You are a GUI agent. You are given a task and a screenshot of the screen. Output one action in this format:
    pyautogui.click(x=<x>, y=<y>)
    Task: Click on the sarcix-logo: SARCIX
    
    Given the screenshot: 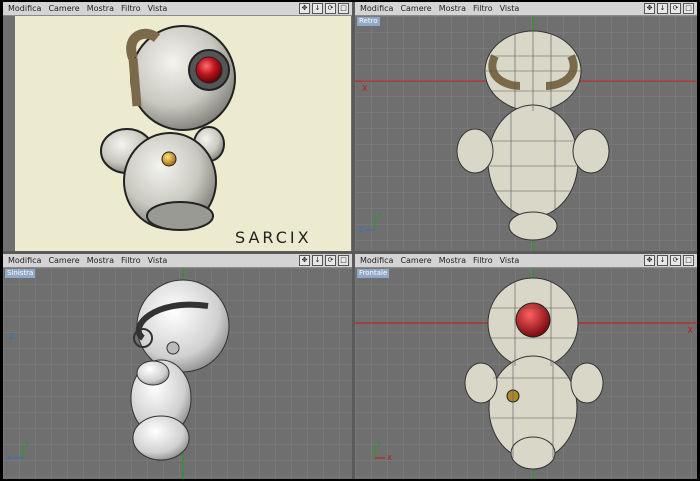 What is the action you would take?
    pyautogui.click(x=273, y=237)
    